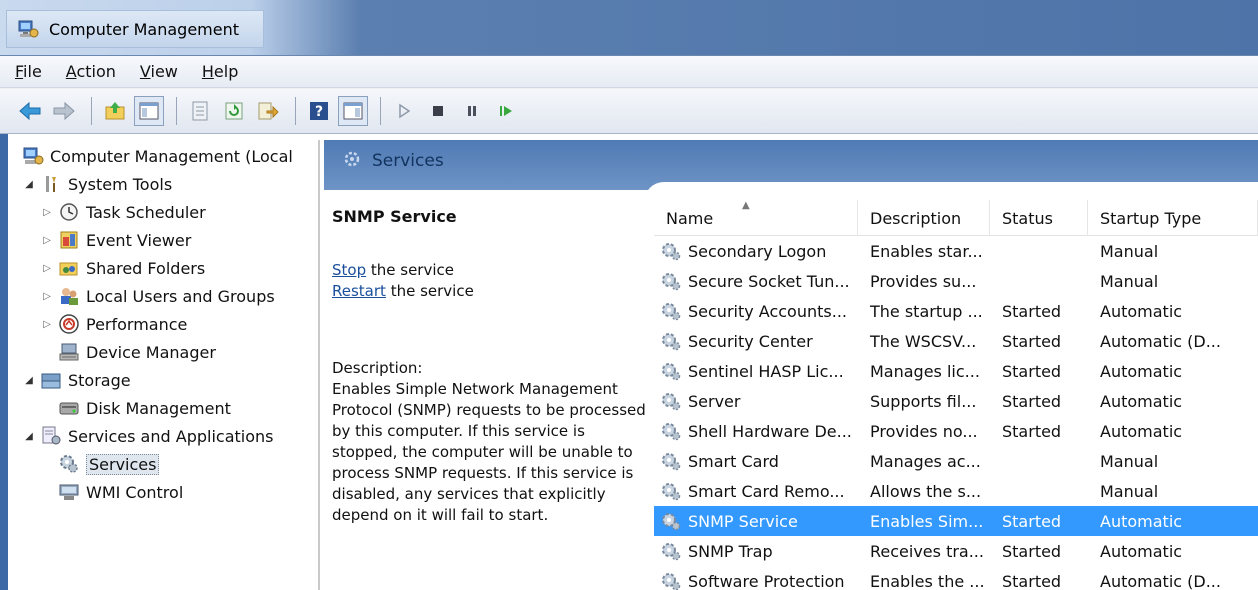 Image resolution: width=1258 pixels, height=590 pixels. What do you see at coordinates (76, 380) in the screenshot?
I see `tree-item-storage: ◢ Storage` at bounding box center [76, 380].